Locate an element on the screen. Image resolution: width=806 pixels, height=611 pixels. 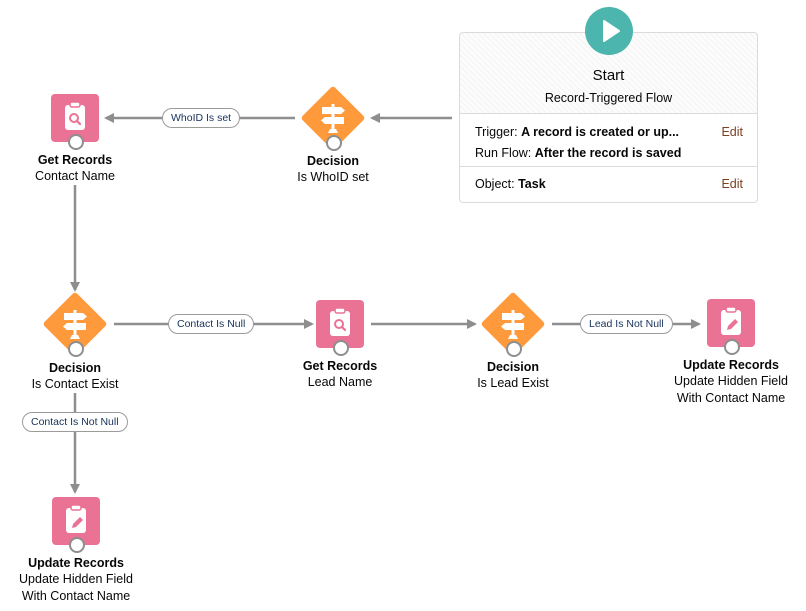
node-name: Lead Name is located at coordinates (340, 382).